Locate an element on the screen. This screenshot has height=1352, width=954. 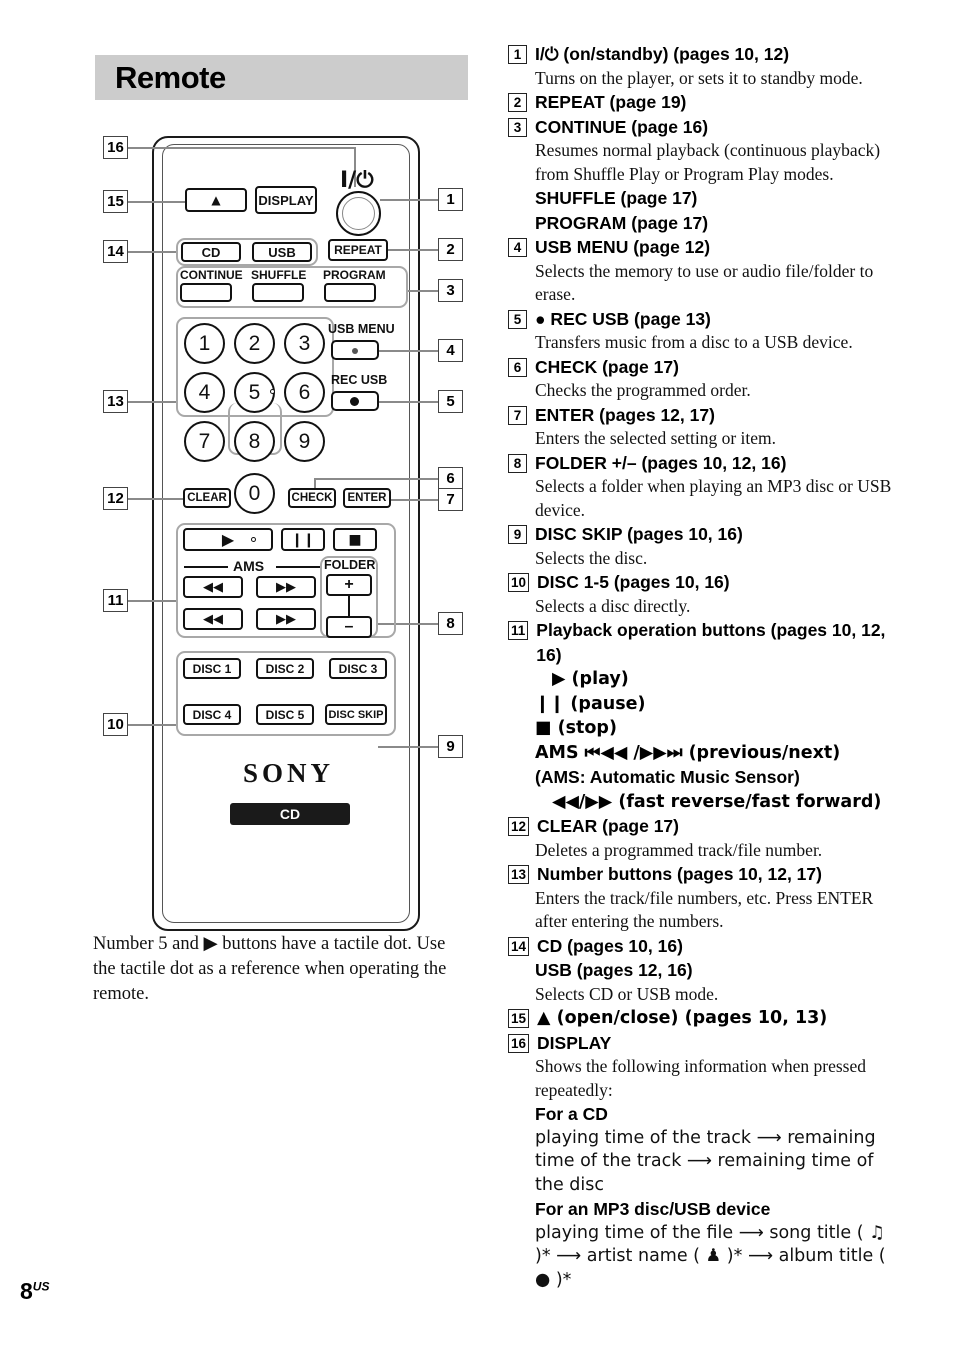
legend-sub-11-play: ▶ (play) is located at coordinates (590, 679).